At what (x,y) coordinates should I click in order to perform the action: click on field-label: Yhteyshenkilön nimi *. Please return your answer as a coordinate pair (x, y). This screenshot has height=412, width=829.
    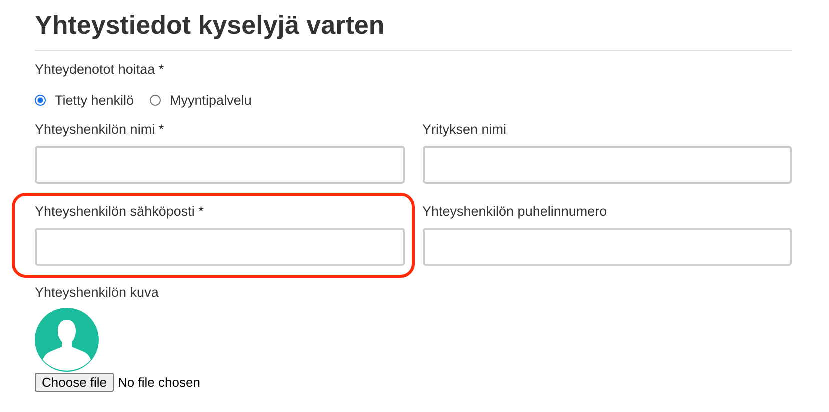
    Looking at the image, I should click on (99, 129).